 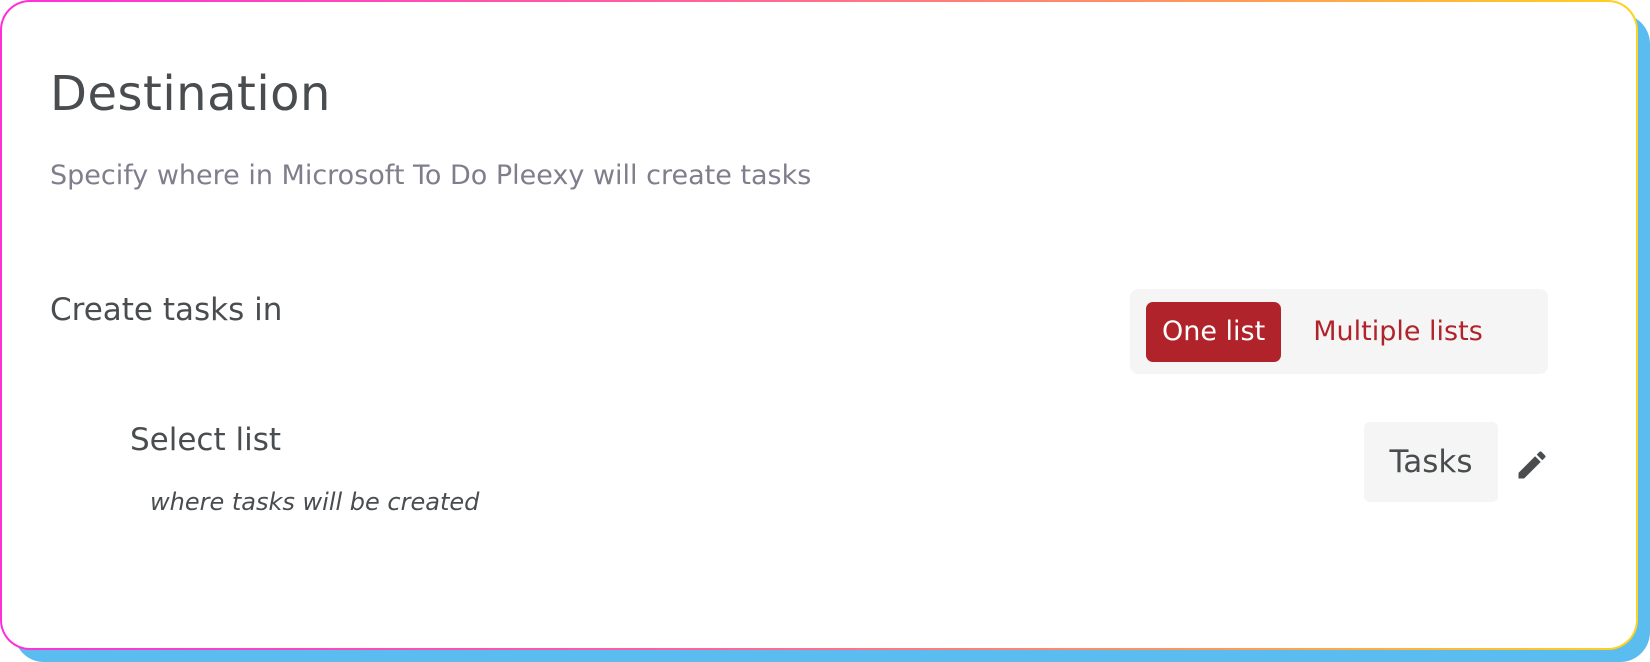 I want to click on selected-list-value: Tasks, so click(x=1431, y=462).